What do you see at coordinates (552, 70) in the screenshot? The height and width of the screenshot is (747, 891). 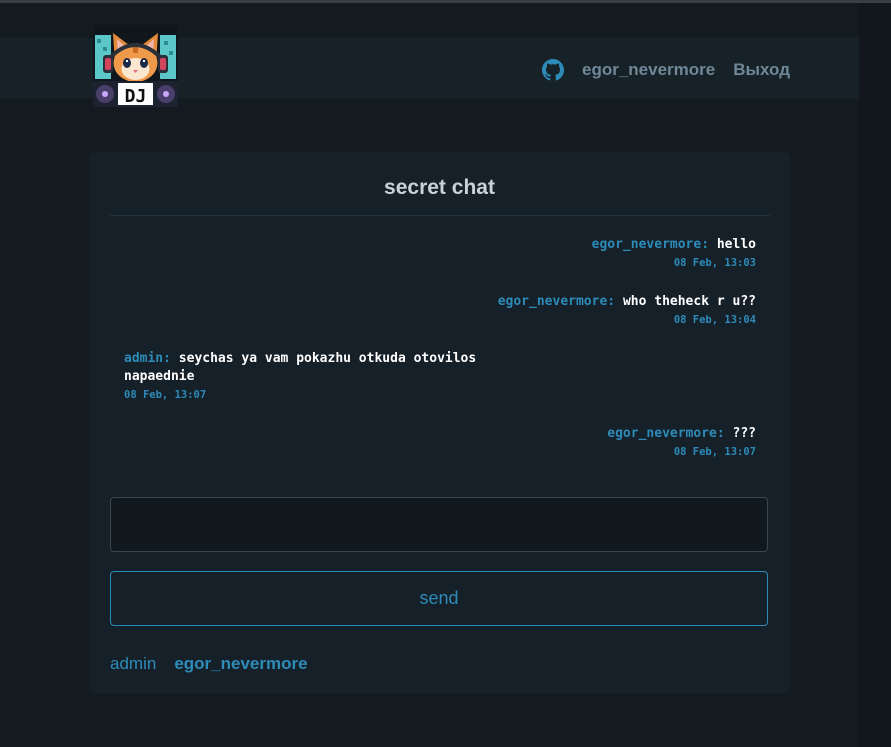 I see `github-icon` at bounding box center [552, 70].